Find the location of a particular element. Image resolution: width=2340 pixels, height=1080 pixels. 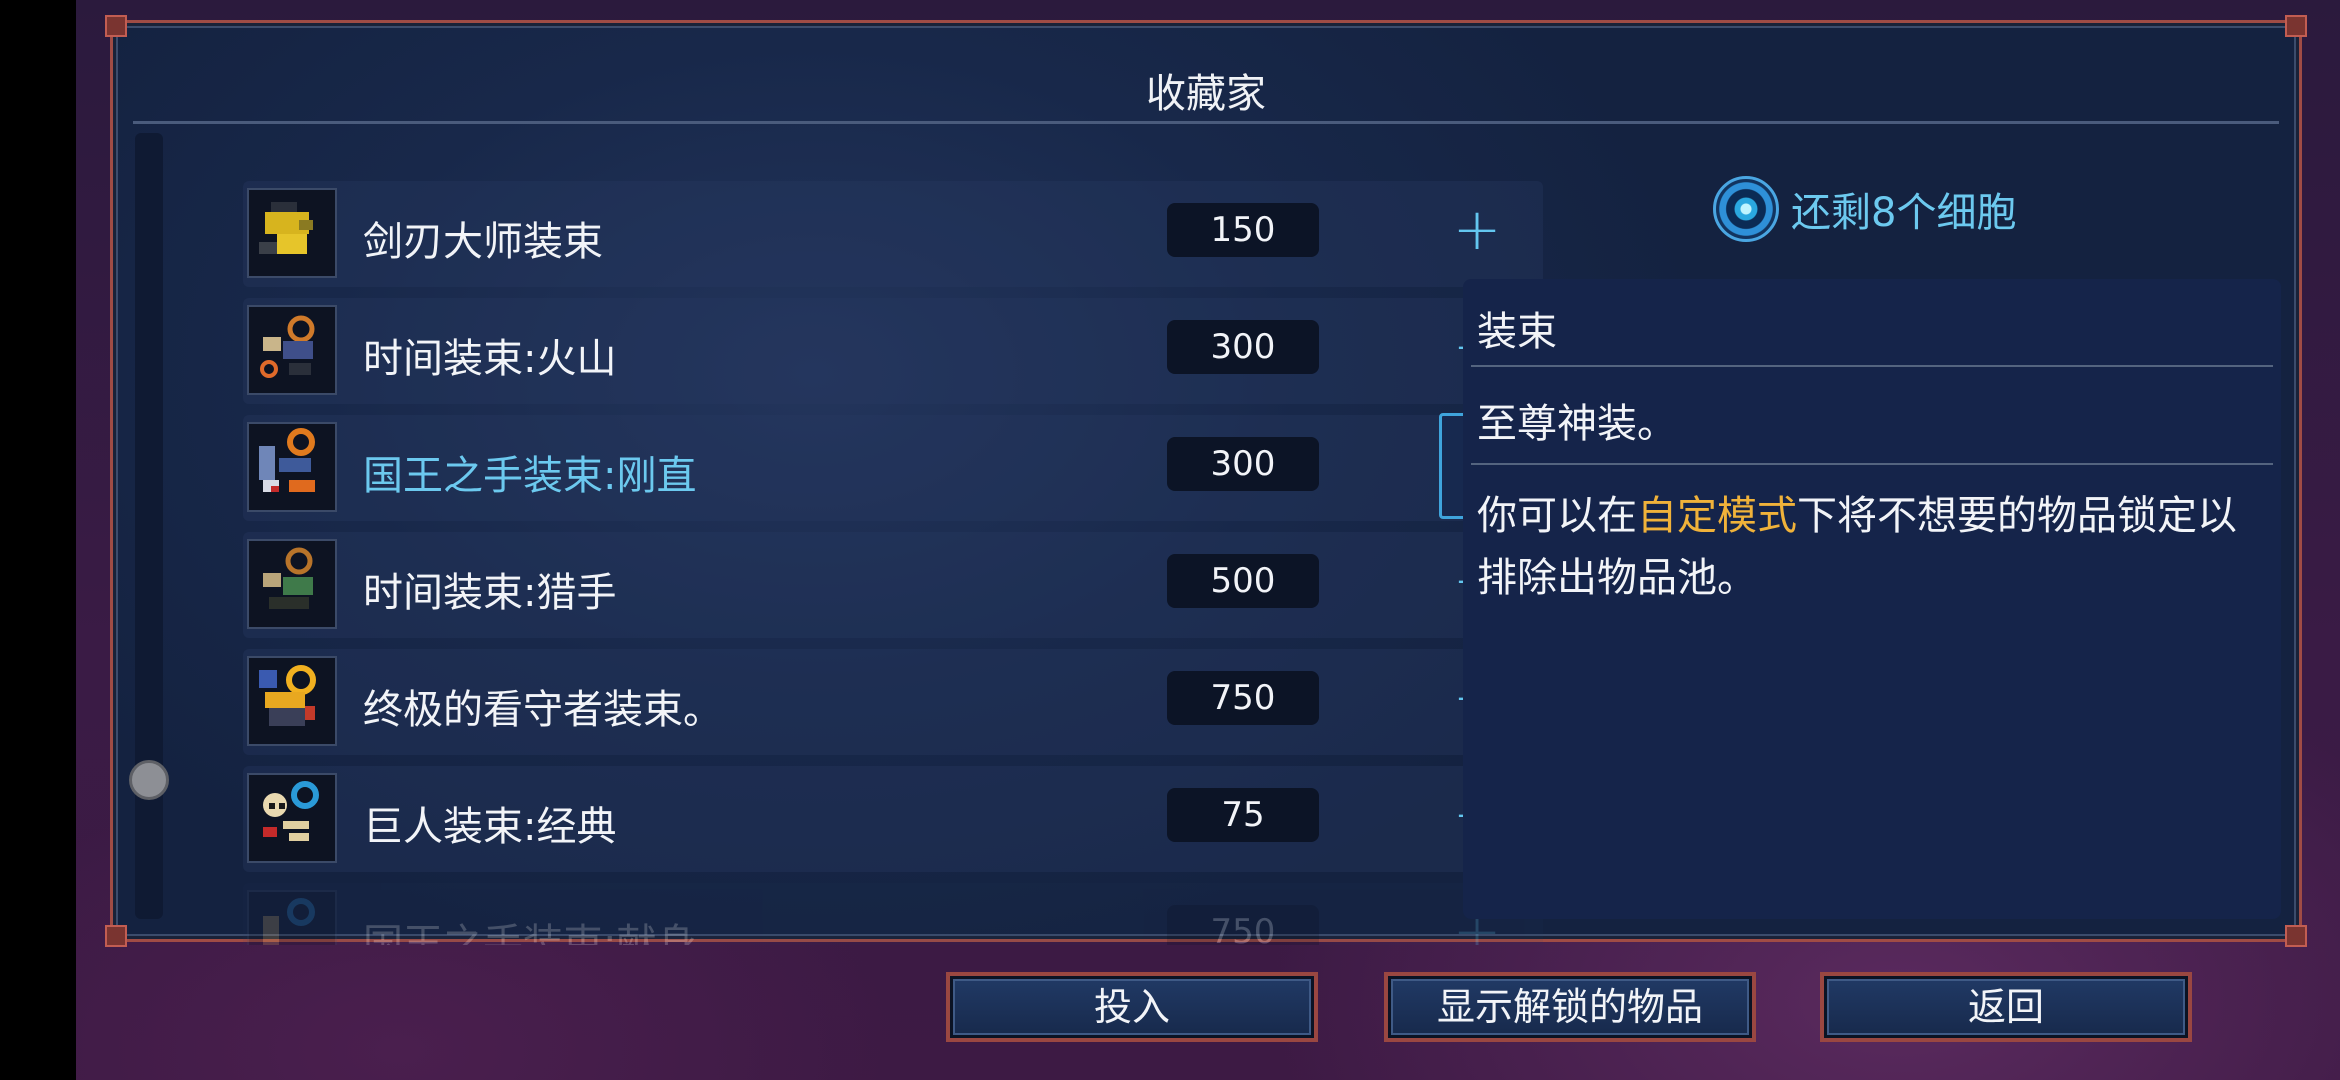

cell-icon is located at coordinates (1746, 209).